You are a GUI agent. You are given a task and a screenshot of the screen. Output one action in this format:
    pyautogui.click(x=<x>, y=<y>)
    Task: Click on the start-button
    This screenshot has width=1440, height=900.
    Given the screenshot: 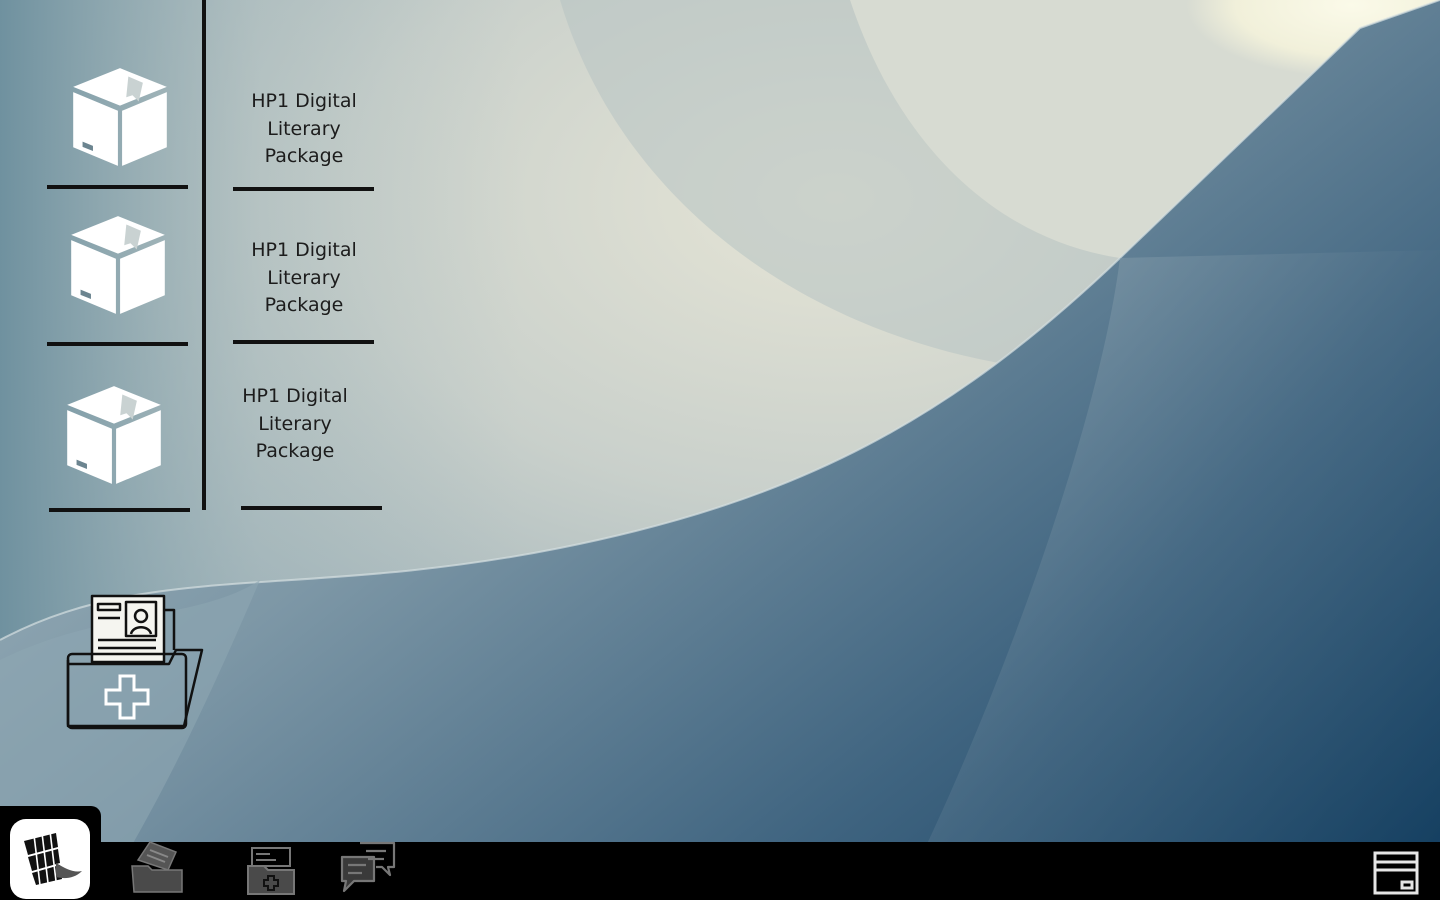 What is the action you would take?
    pyautogui.click(x=50, y=859)
    